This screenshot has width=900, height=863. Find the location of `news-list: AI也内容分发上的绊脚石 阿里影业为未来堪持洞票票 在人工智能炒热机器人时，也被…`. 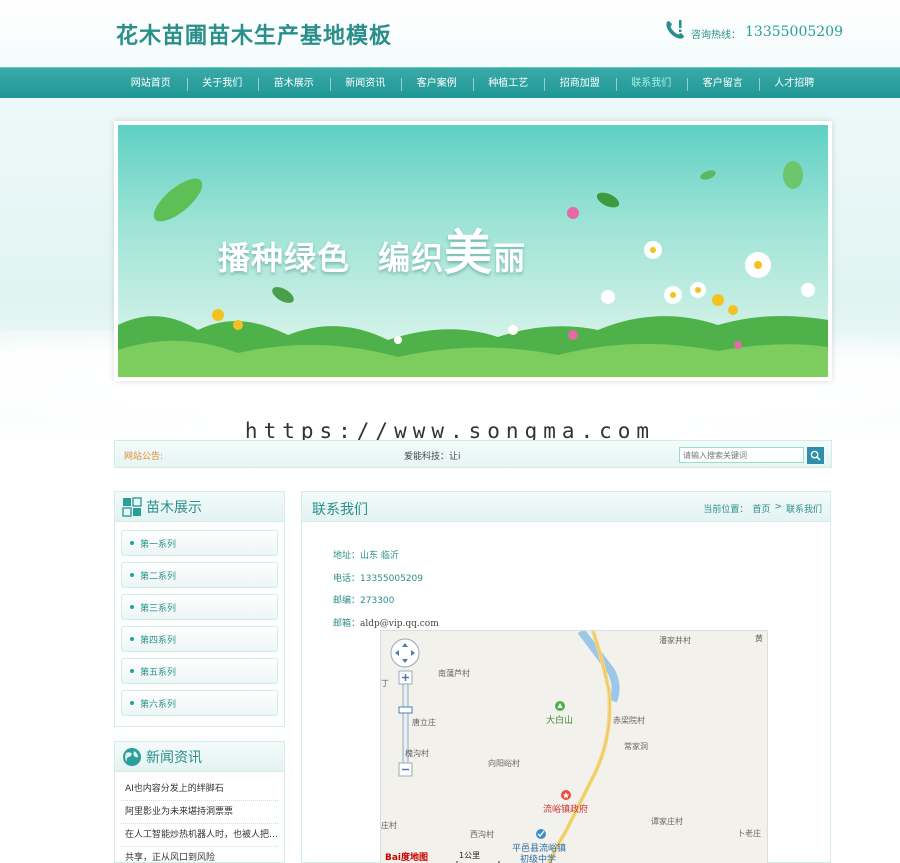

news-list: AI也内容分发上的绊脚石 阿里影业为未来堪持洞票票 在人工智能炒热机器人时，也被… is located at coordinates (199, 817).